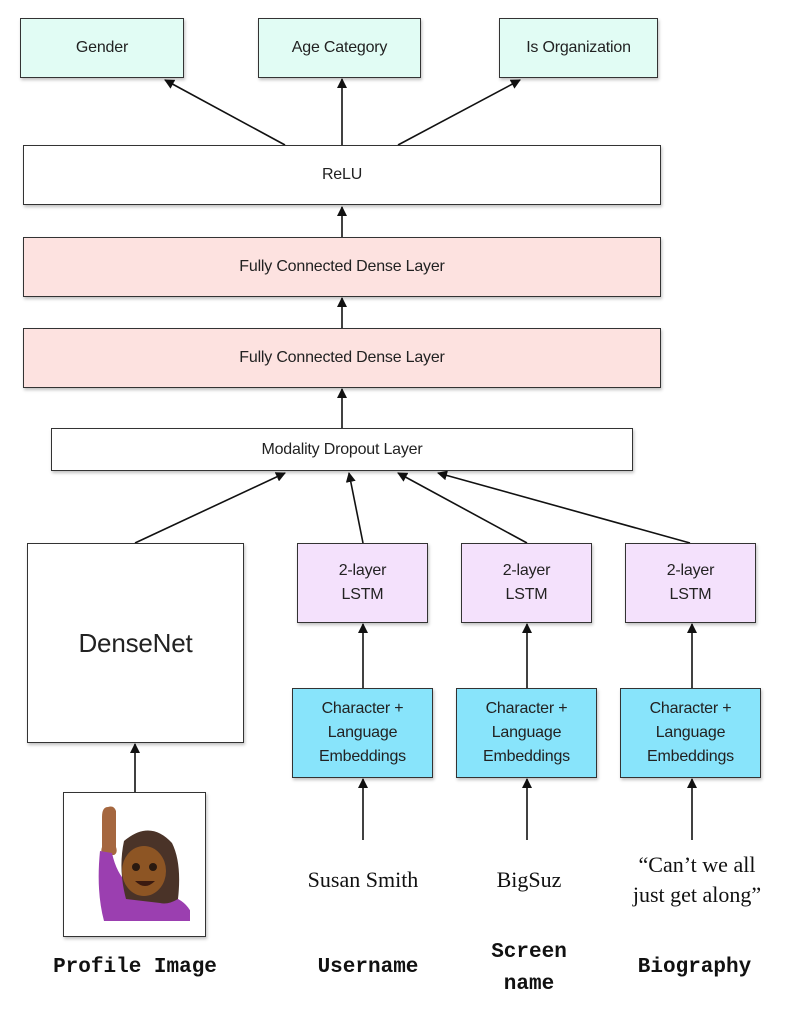 The width and height of the screenshot is (791, 1029). I want to click on densenet-label: DenseNet, so click(135, 643).